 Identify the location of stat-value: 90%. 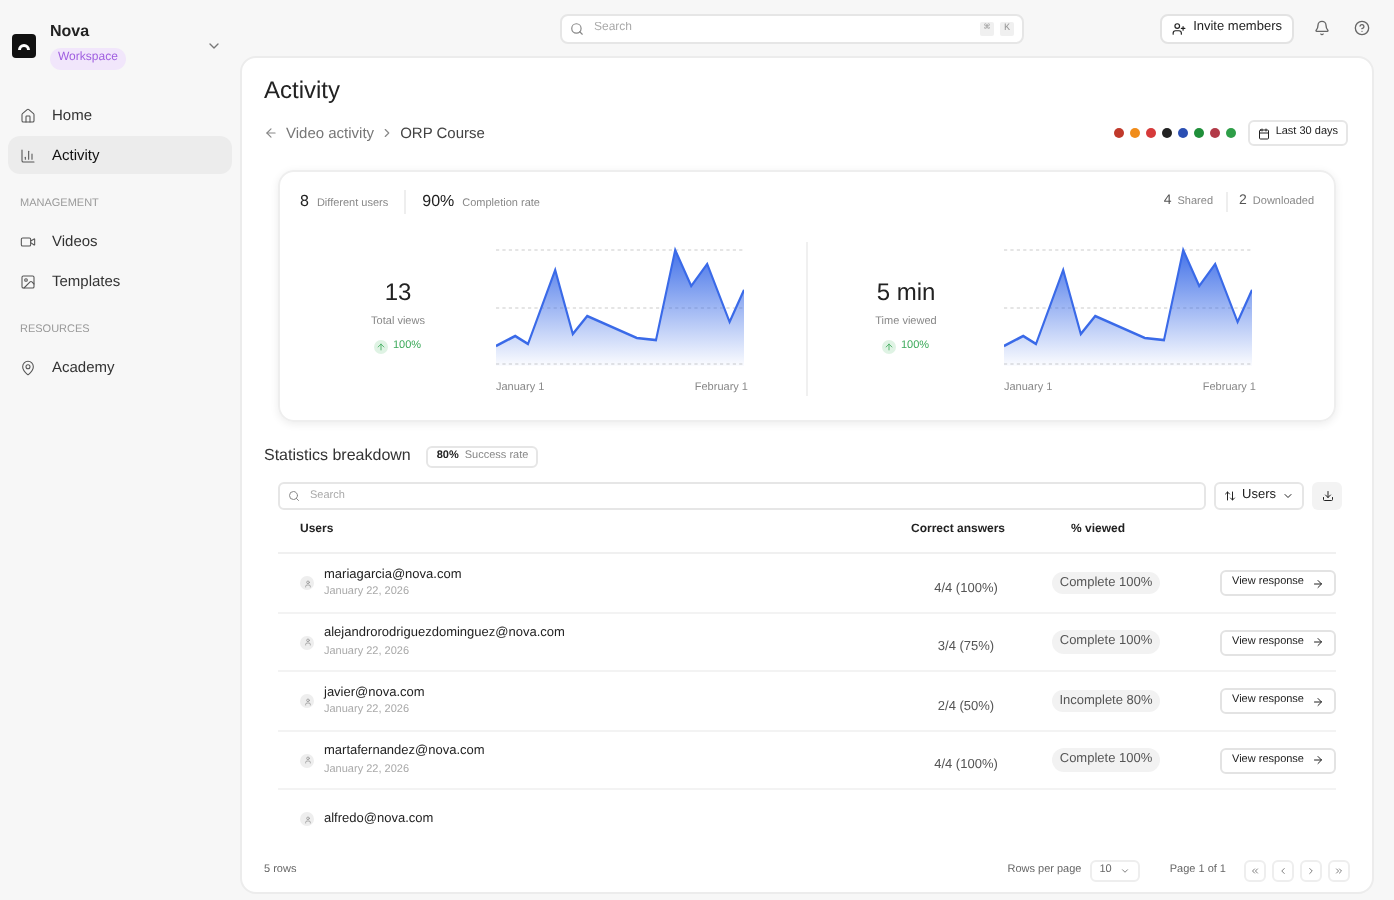
(438, 202).